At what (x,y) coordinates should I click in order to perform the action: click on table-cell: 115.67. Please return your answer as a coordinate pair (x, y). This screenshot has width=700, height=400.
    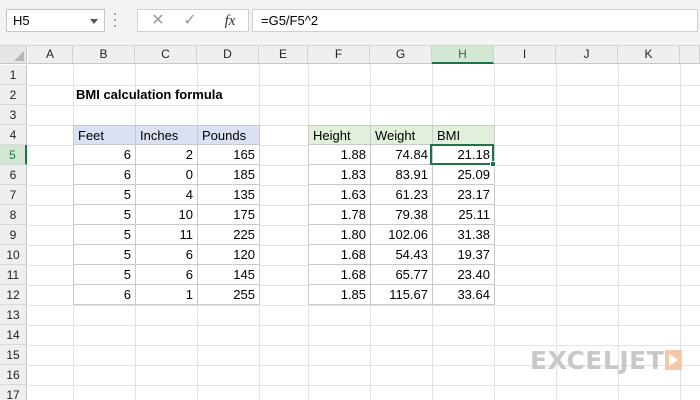
    Looking at the image, I should click on (402, 295).